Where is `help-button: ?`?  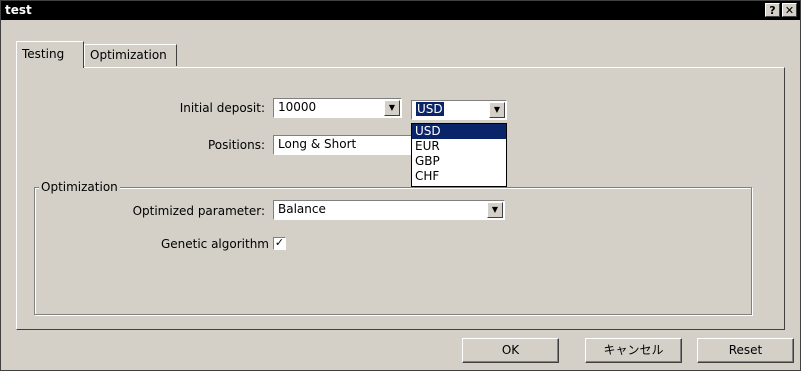
help-button: ? is located at coordinates (772, 10).